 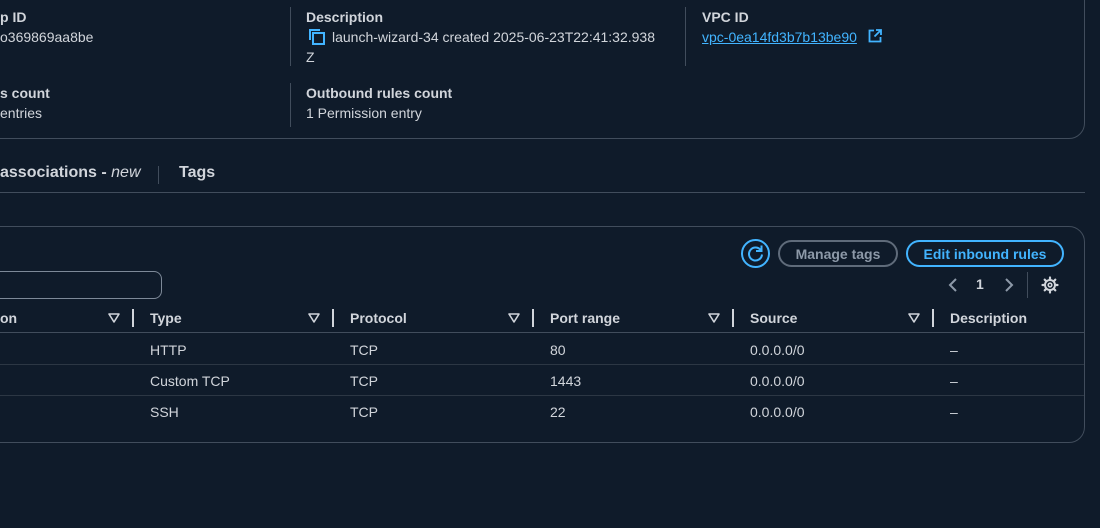 I want to click on cell-type: HTTP, so click(x=168, y=350).